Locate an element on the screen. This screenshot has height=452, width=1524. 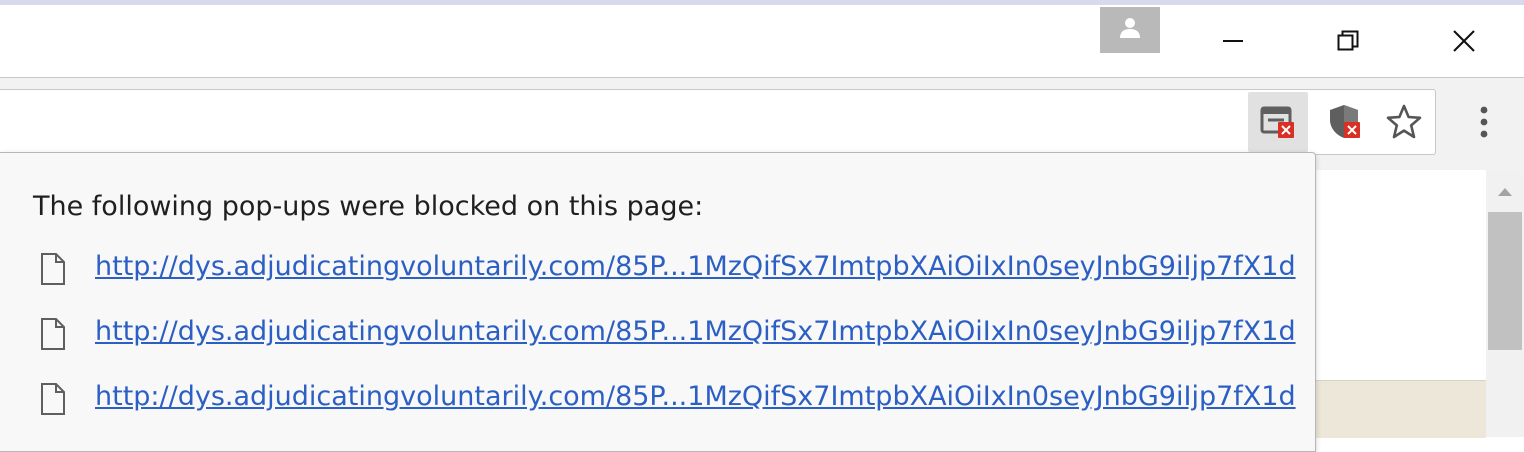
restore-button is located at coordinates (1348, 41).